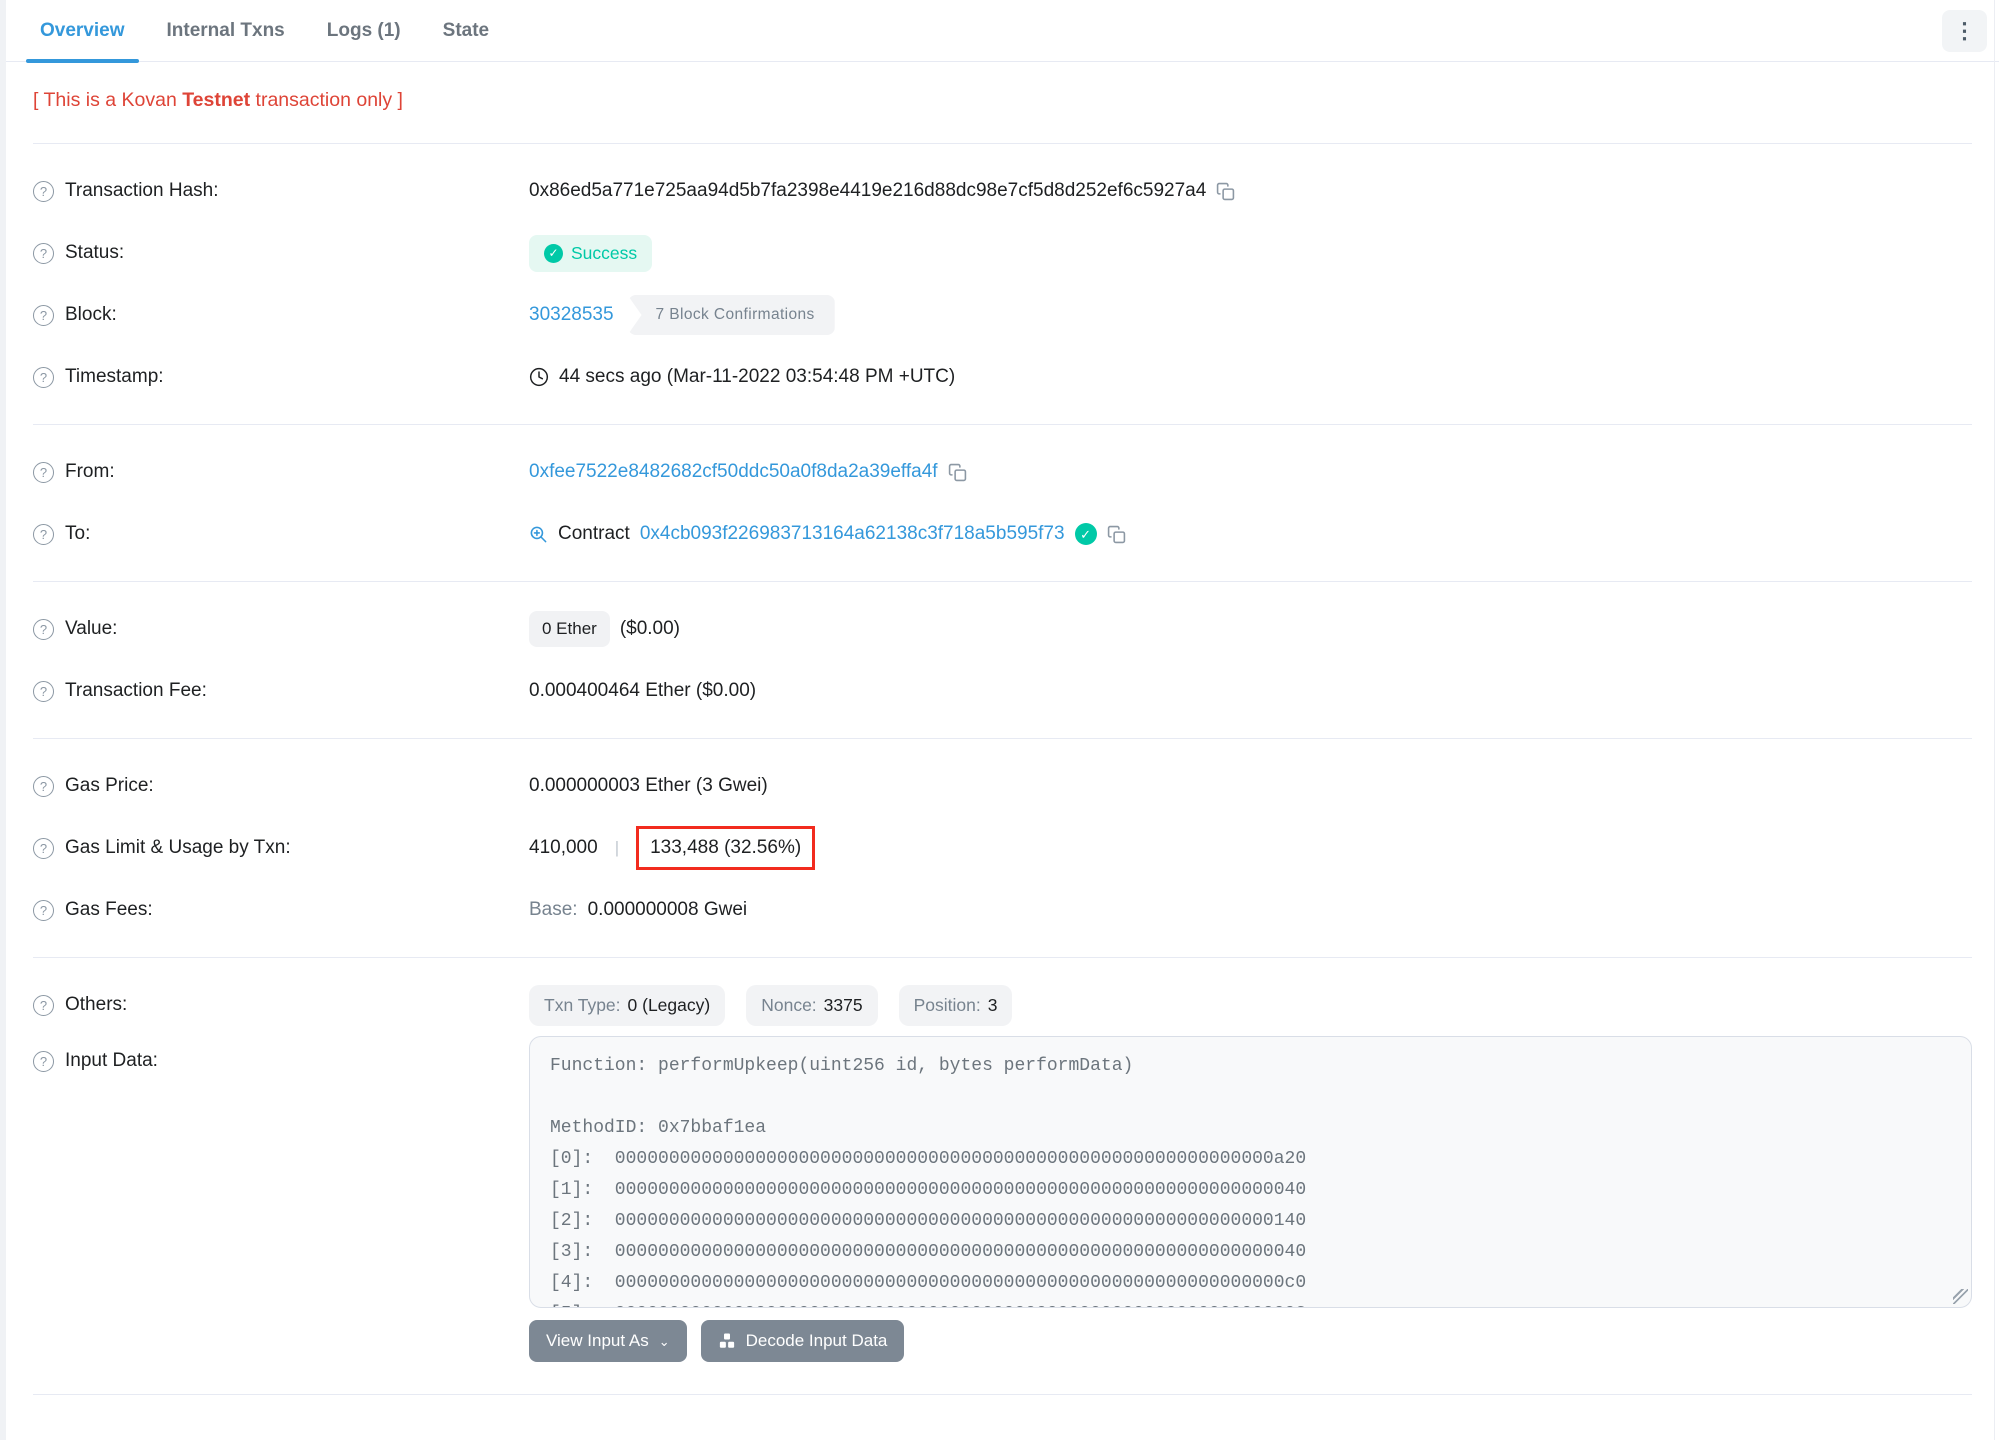 The image size is (1999, 1440). I want to click on txn-type-badge: Txn Type: 0 (Legacy), so click(627, 1005).